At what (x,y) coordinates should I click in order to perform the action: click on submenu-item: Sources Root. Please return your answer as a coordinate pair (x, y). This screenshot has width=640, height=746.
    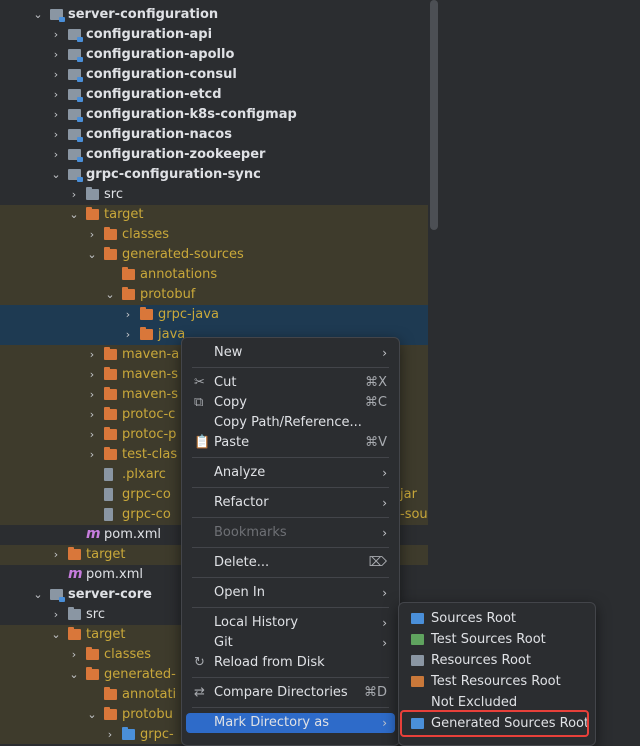
    Looking at the image, I should click on (497, 619).